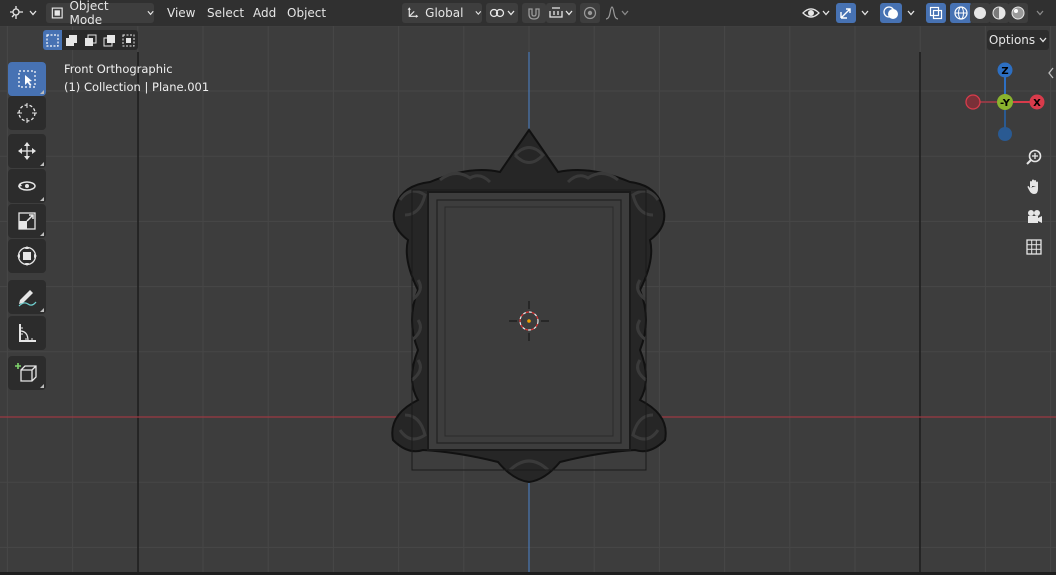 This screenshot has height=575, width=1056. What do you see at coordinates (413, 12) in the screenshot?
I see `orientation-axes-icon` at bounding box center [413, 12].